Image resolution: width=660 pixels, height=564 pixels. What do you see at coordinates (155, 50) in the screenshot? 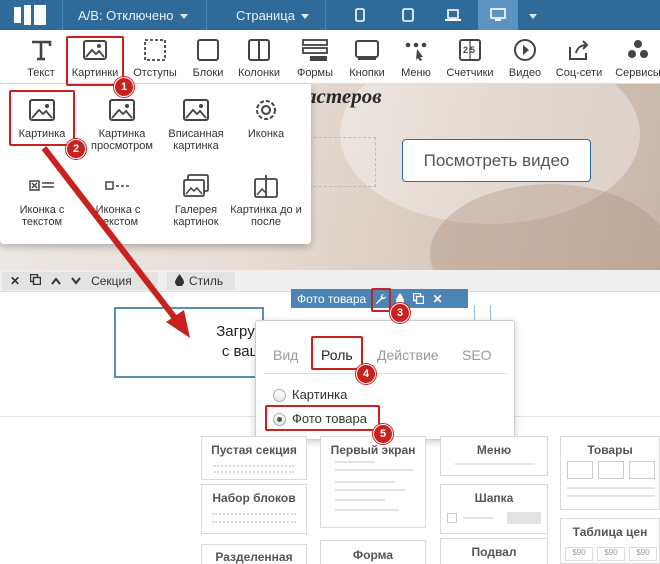
I see `spacing-icon` at bounding box center [155, 50].